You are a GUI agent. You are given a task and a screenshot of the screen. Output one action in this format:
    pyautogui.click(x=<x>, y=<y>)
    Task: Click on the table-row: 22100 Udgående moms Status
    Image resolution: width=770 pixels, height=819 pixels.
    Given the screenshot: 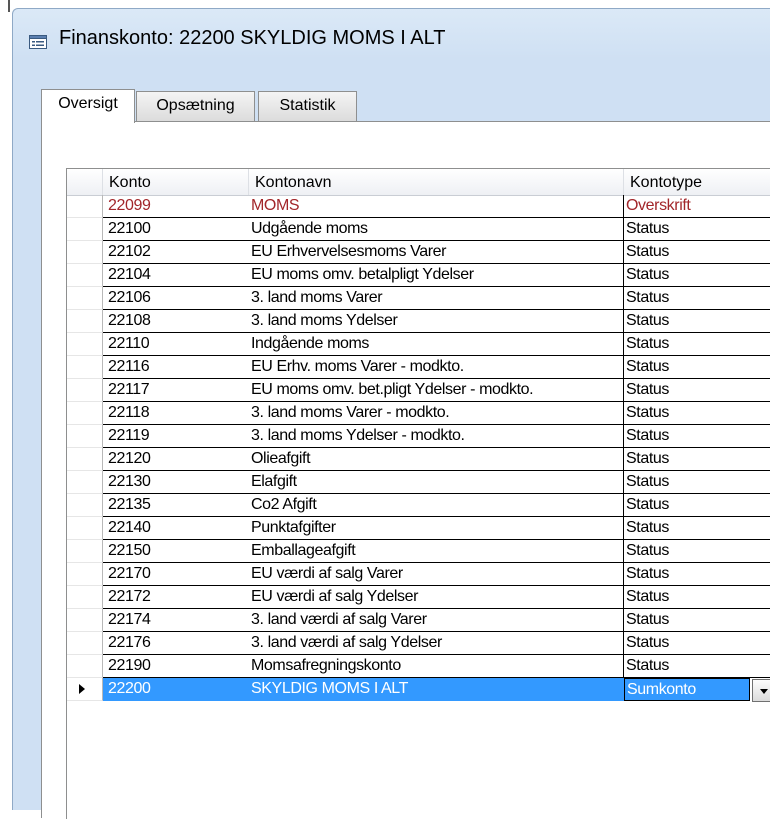 What is the action you would take?
    pyautogui.click(x=418, y=229)
    